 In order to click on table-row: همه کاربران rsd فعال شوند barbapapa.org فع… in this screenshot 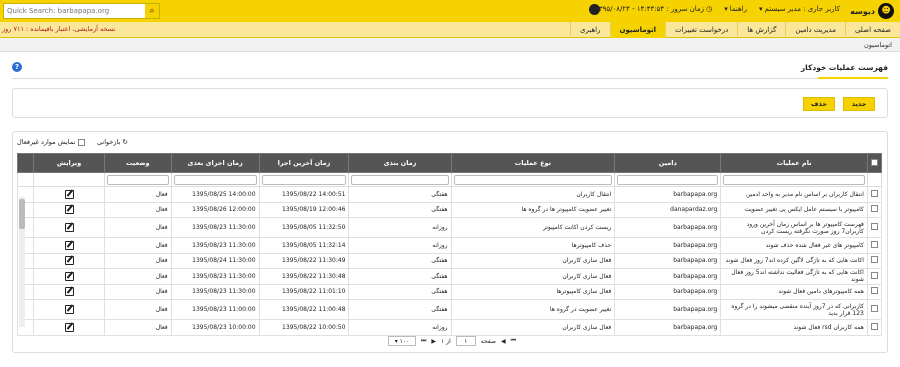, I will do `click(449, 327)`.